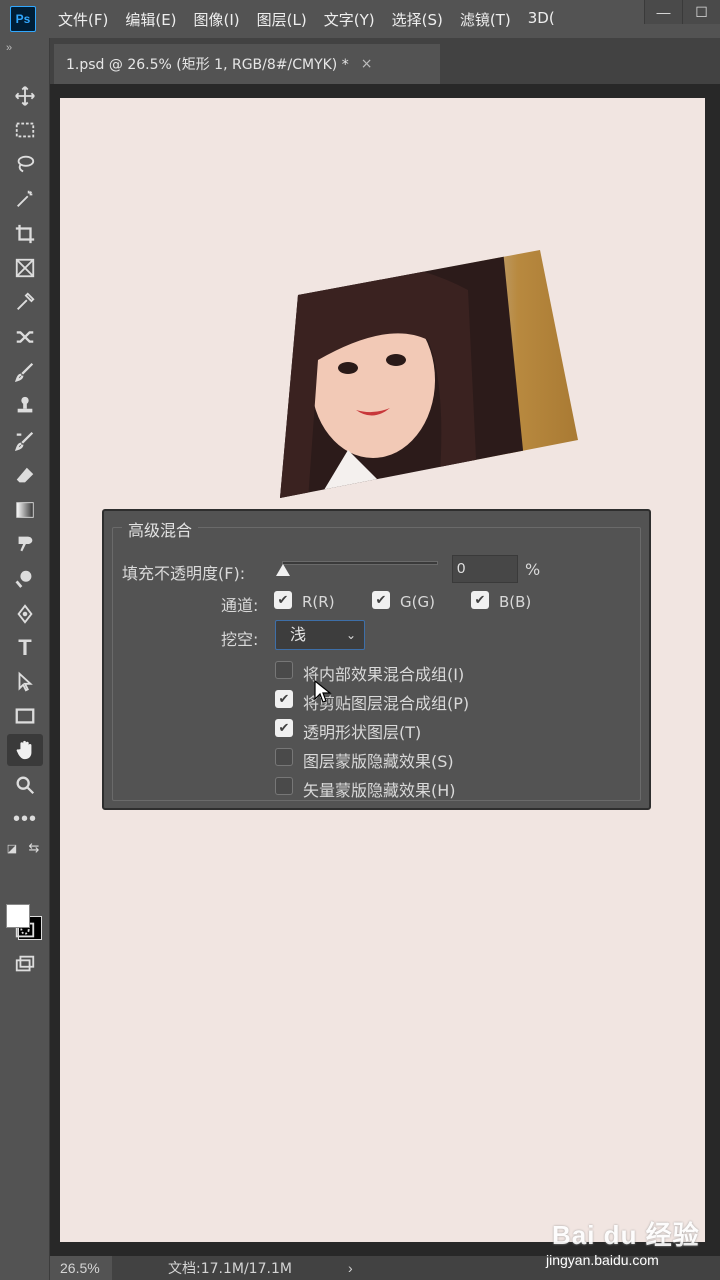 The width and height of the screenshot is (720, 1280). I want to click on crop-icon, so click(25, 234).